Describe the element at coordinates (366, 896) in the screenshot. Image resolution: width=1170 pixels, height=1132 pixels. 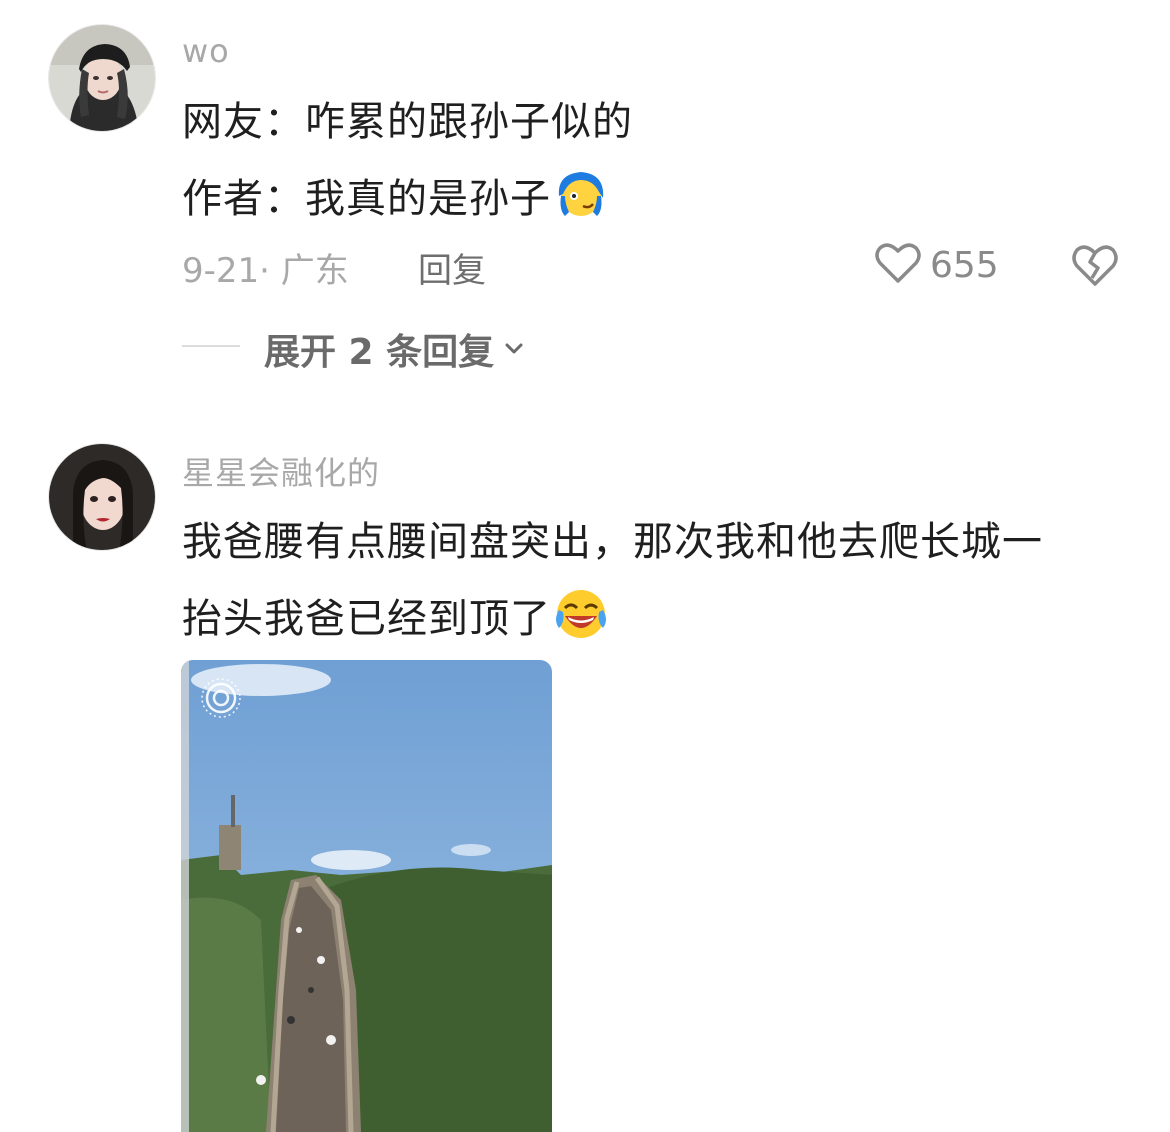
I see `great-wall-steps-photo` at that location.